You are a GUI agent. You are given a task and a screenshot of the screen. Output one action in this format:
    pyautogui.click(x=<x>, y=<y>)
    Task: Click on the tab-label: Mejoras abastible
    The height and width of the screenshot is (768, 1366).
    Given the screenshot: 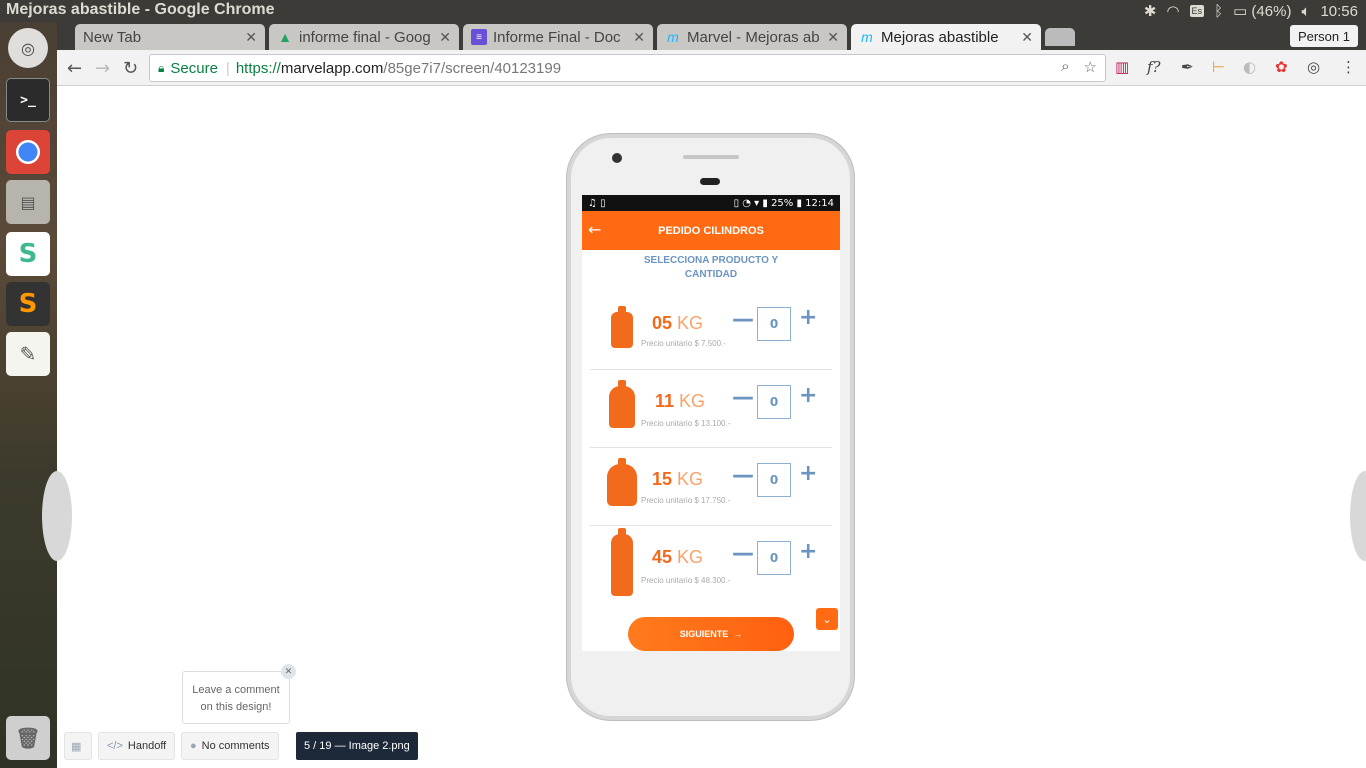 What is the action you would take?
    pyautogui.click(x=940, y=37)
    